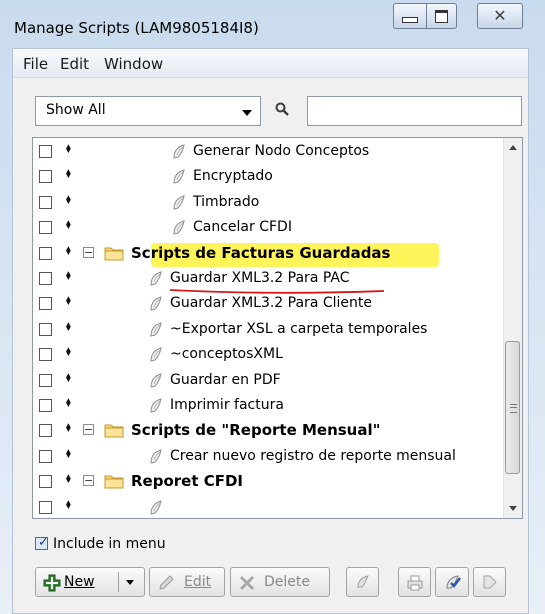 The height and width of the screenshot is (614, 545). What do you see at coordinates (42, 542) in the screenshot?
I see `include-in-menu-checkbox: ✓` at bounding box center [42, 542].